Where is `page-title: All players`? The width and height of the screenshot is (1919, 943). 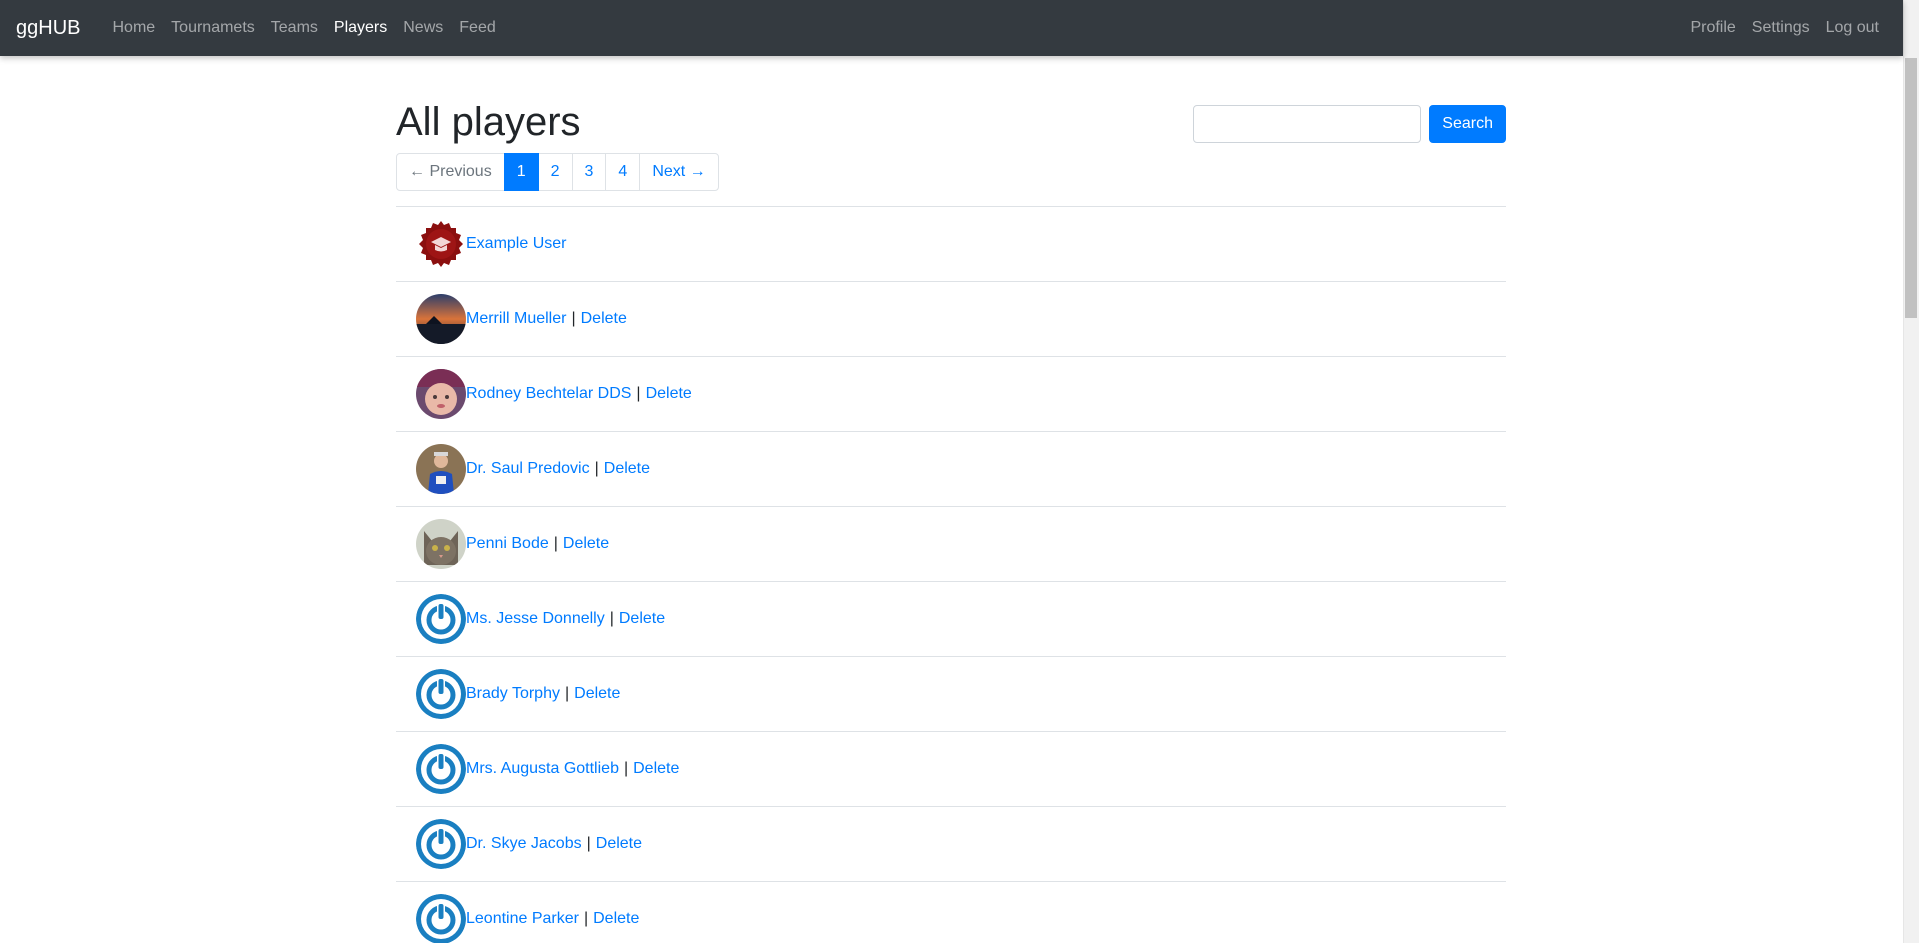
page-title: All players is located at coordinates (488, 122).